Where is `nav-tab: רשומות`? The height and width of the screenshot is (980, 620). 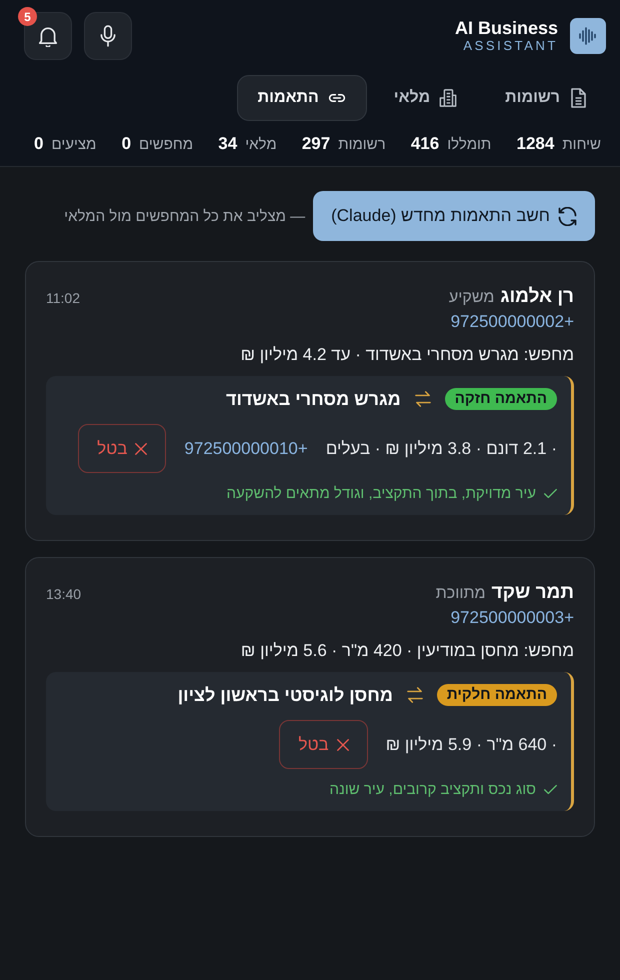 nav-tab: רשומות is located at coordinates (546, 98).